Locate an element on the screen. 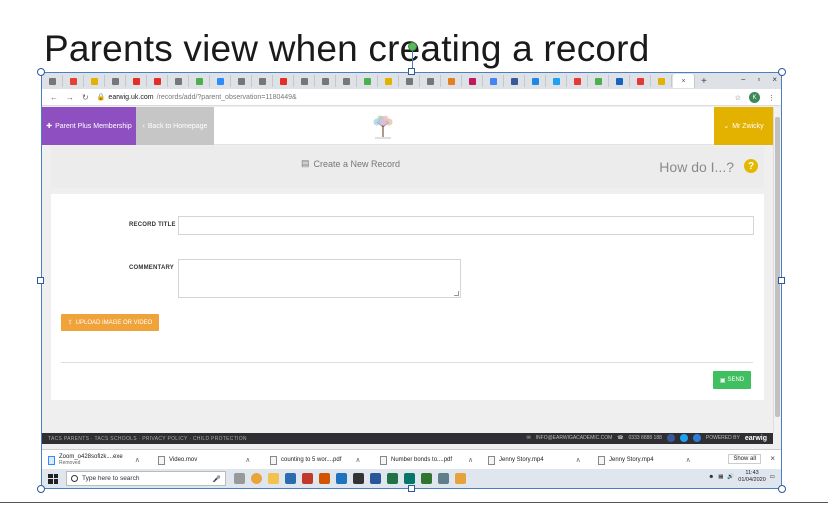  tab-close-icon: × is located at coordinates (683, 81).